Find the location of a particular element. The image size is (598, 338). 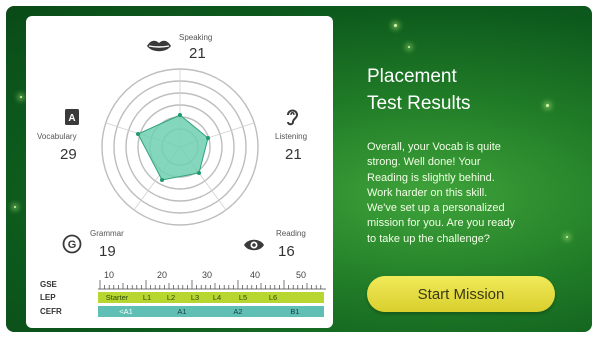

cefr-level: A1 is located at coordinates (182, 311).